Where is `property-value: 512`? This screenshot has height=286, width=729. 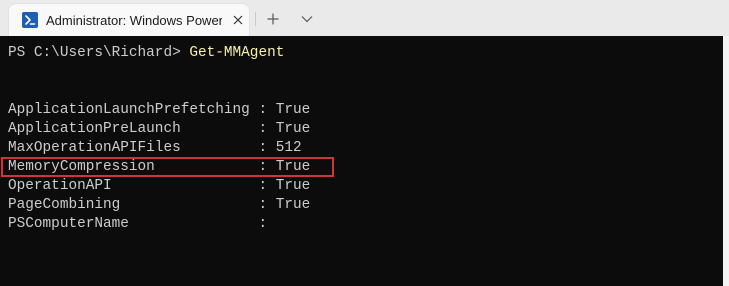 property-value: 512 is located at coordinates (288, 148).